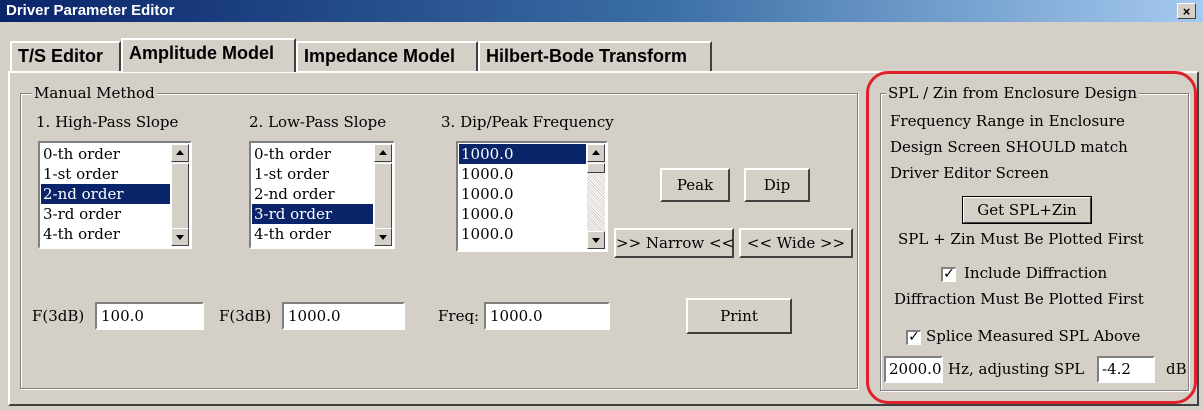 Image resolution: width=1203 pixels, height=410 pixels. Describe the element at coordinates (777, 185) in the screenshot. I see `dip-button: Dip` at that location.